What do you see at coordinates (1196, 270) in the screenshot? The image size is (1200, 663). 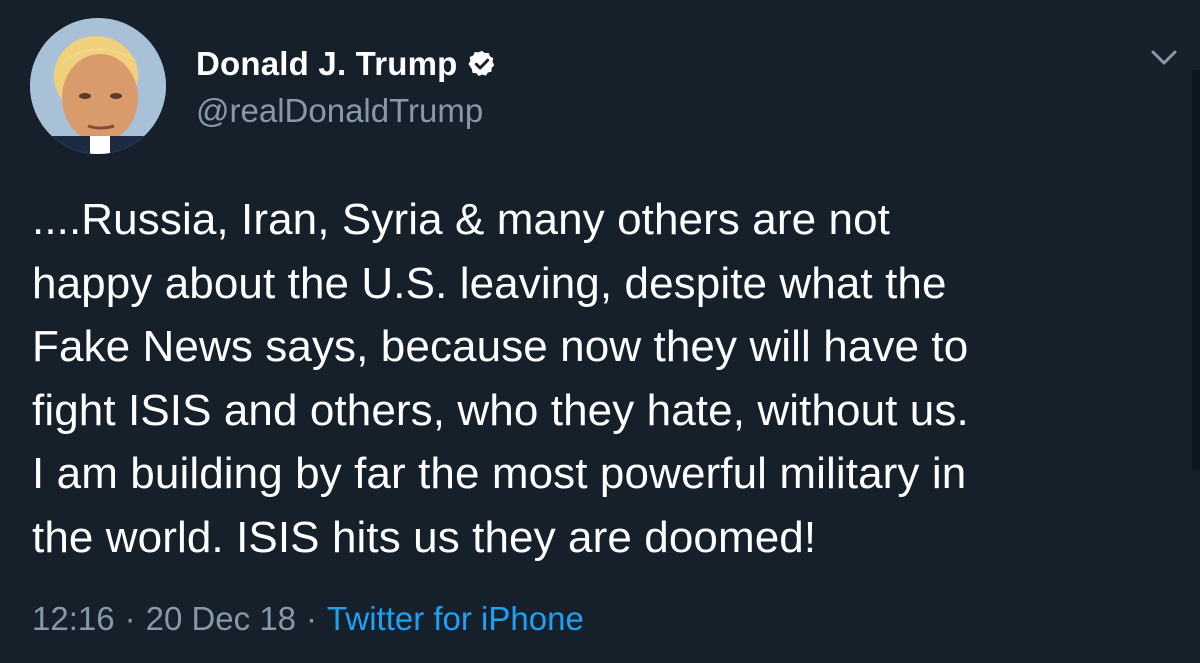 I see `scrollbar` at bounding box center [1196, 270].